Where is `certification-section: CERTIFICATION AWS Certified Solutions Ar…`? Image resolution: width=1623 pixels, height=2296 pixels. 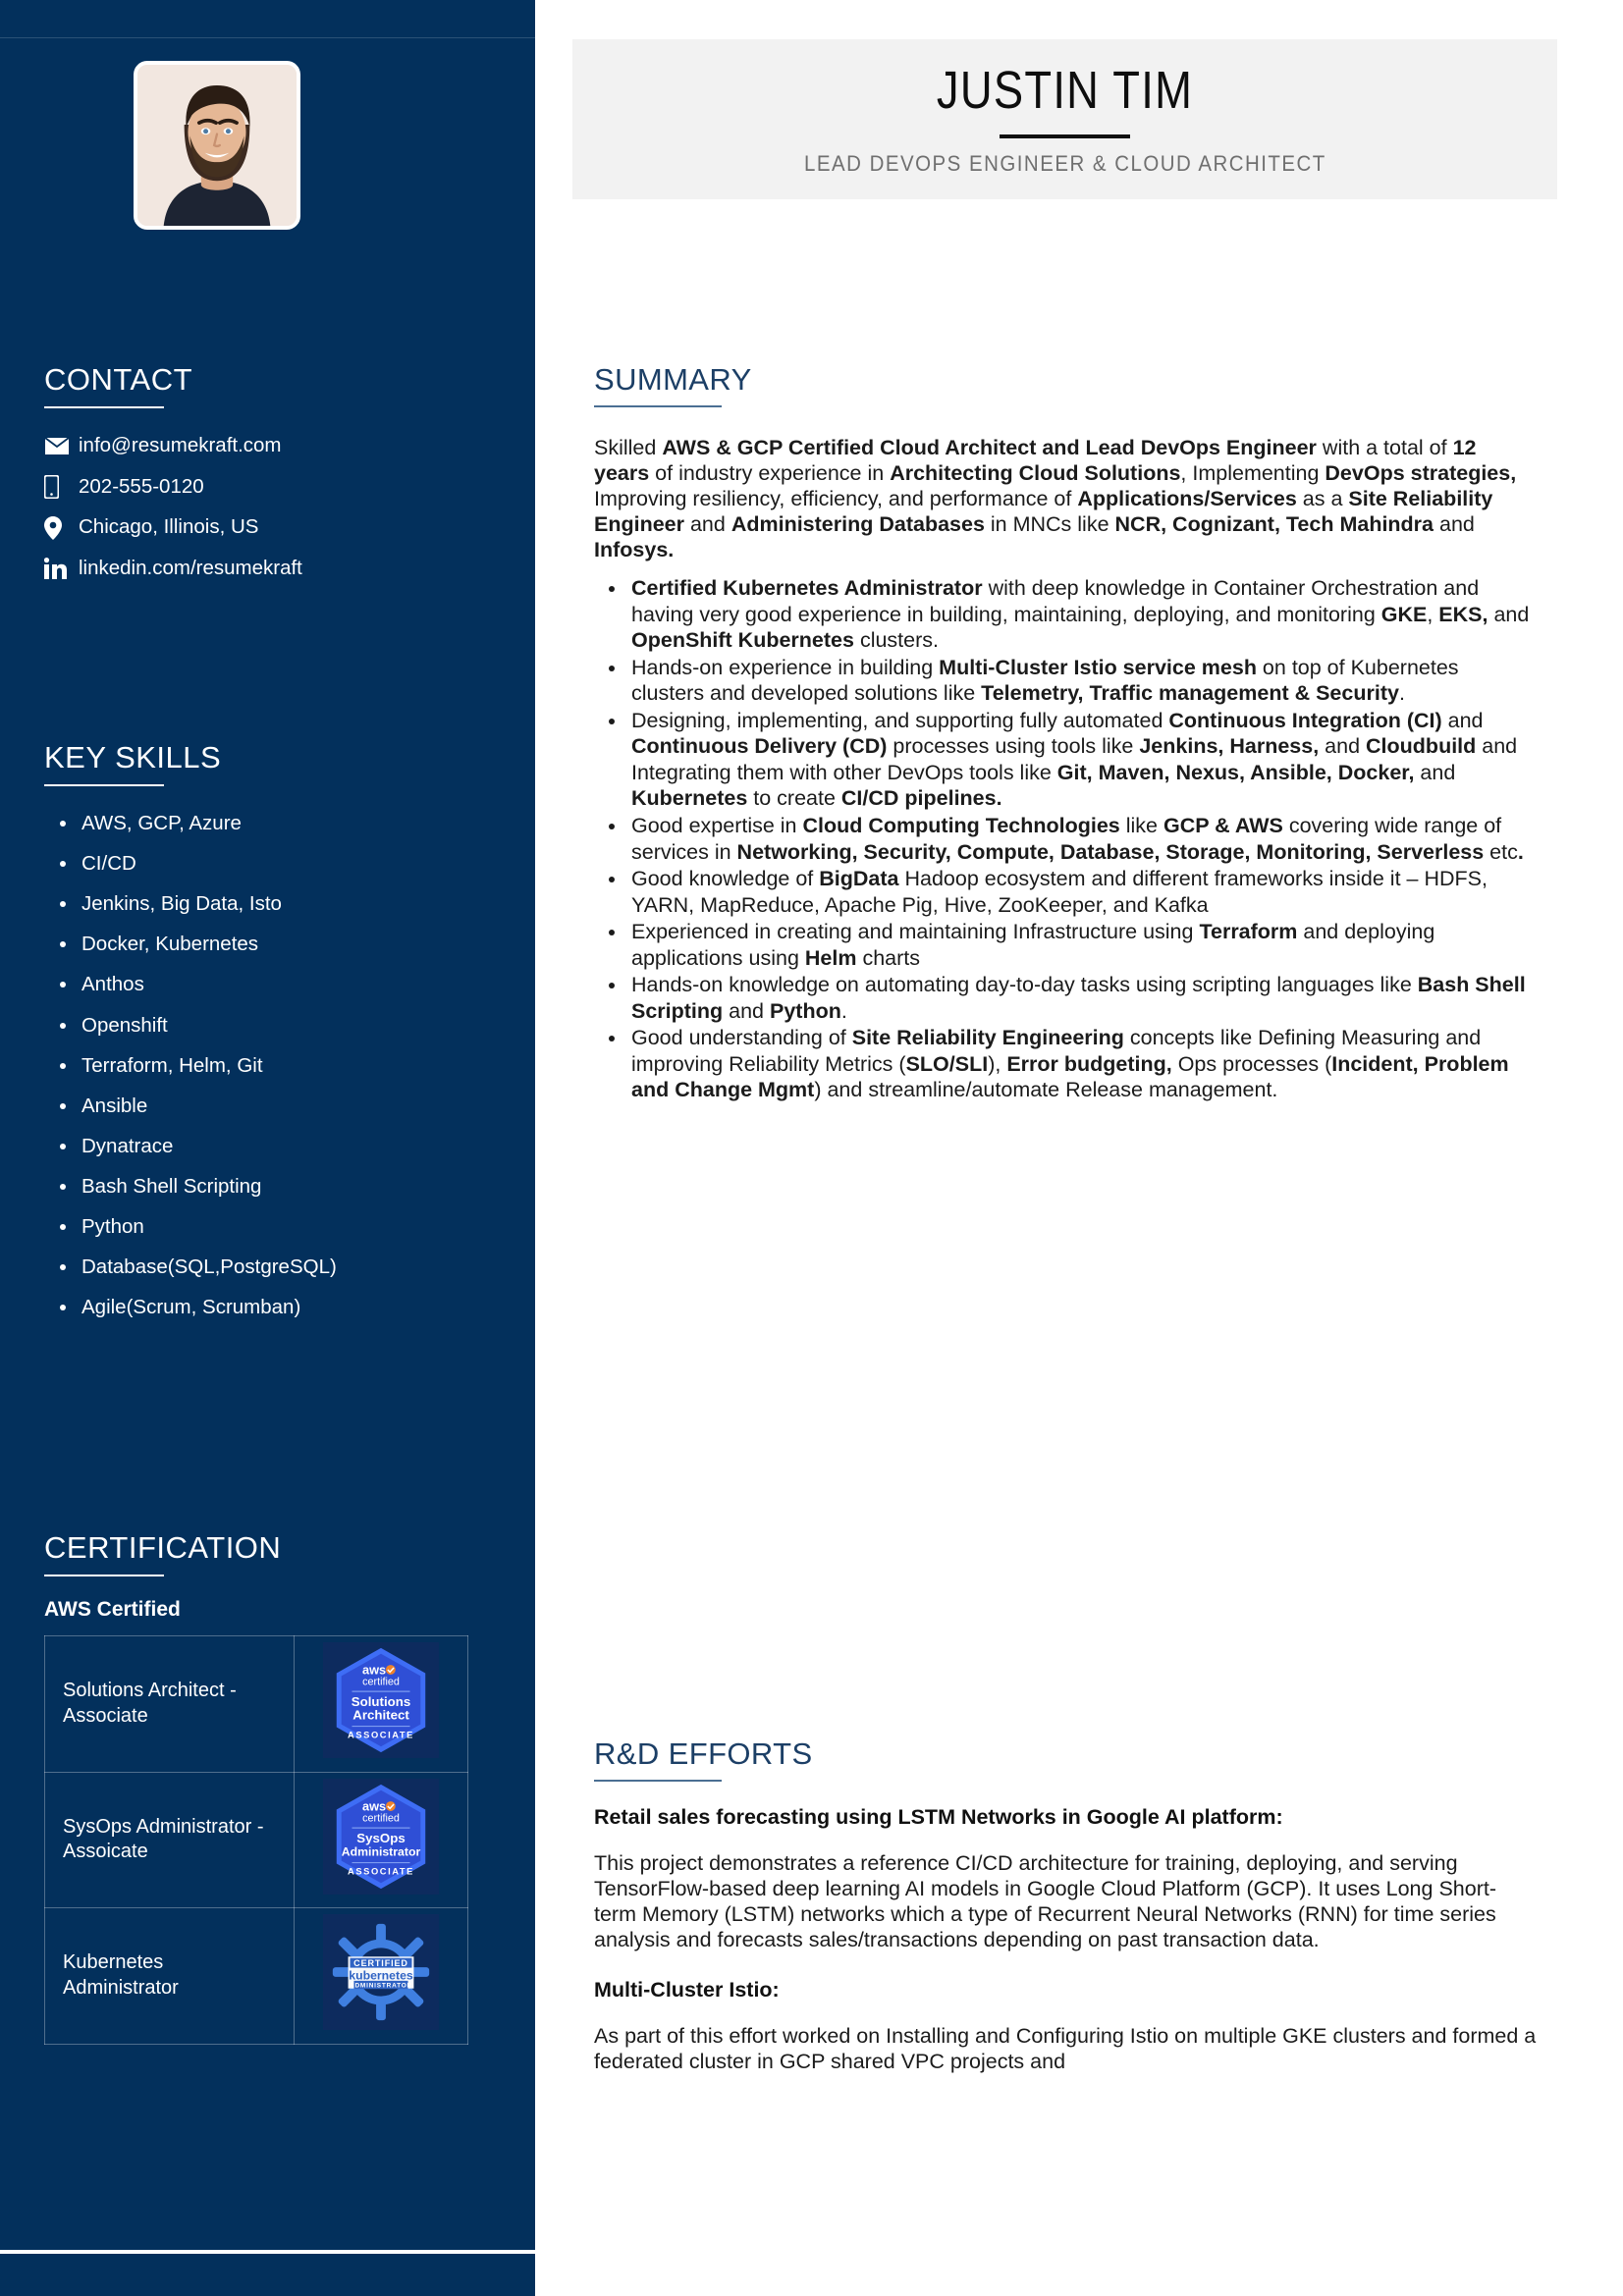 certification-section: CERTIFICATION AWS Certified Solutions Ar… is located at coordinates (275, 1787).